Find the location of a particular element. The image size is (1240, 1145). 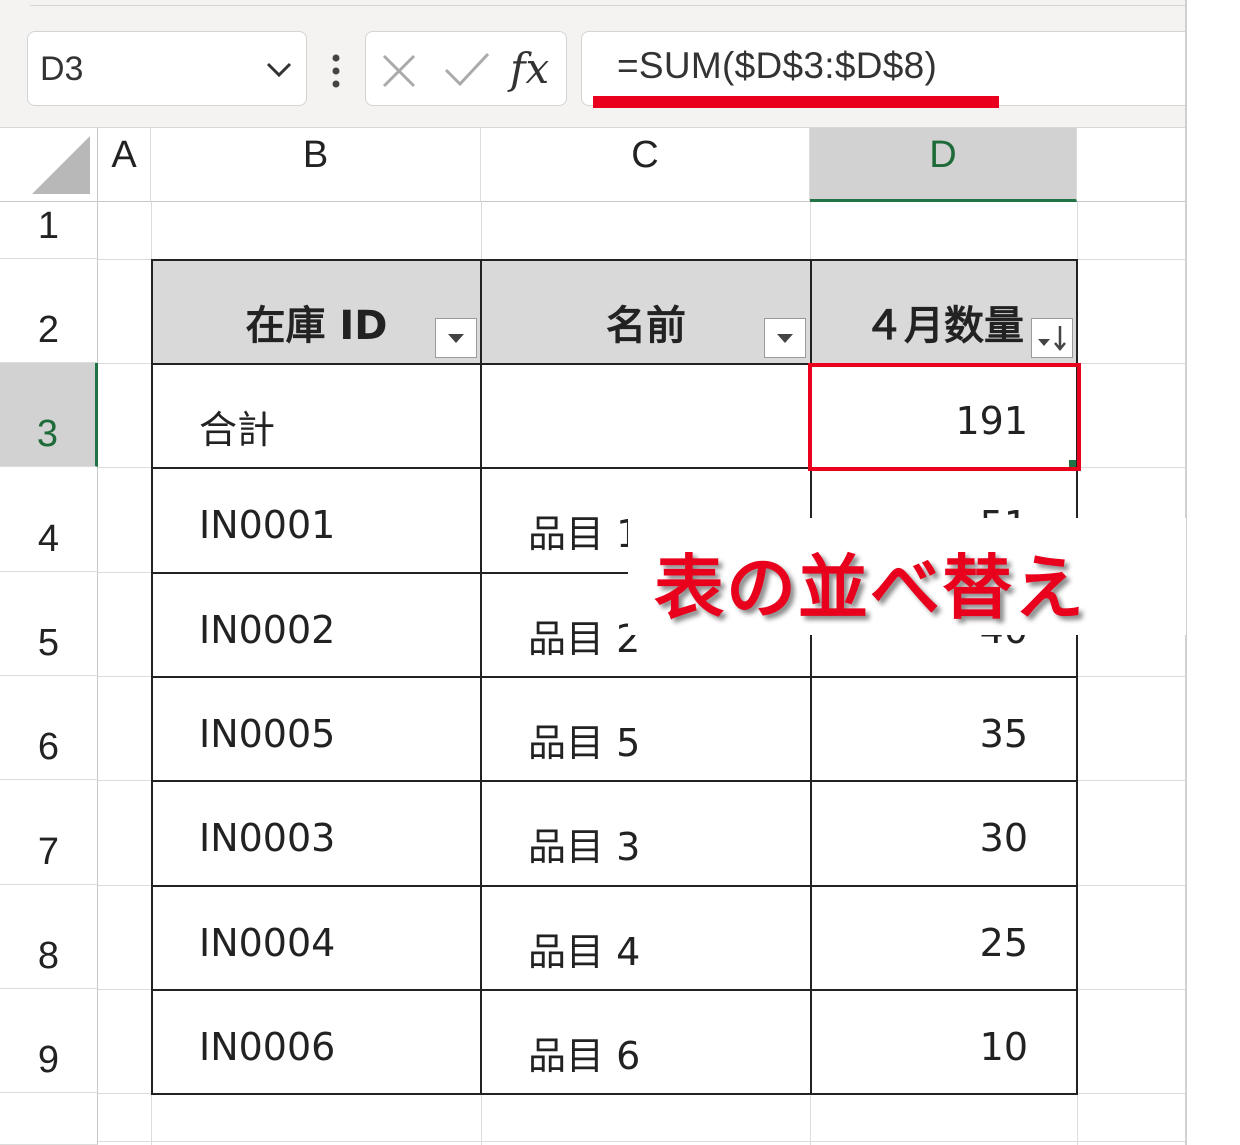

row-header-6: 6 is located at coordinates (49, 728).